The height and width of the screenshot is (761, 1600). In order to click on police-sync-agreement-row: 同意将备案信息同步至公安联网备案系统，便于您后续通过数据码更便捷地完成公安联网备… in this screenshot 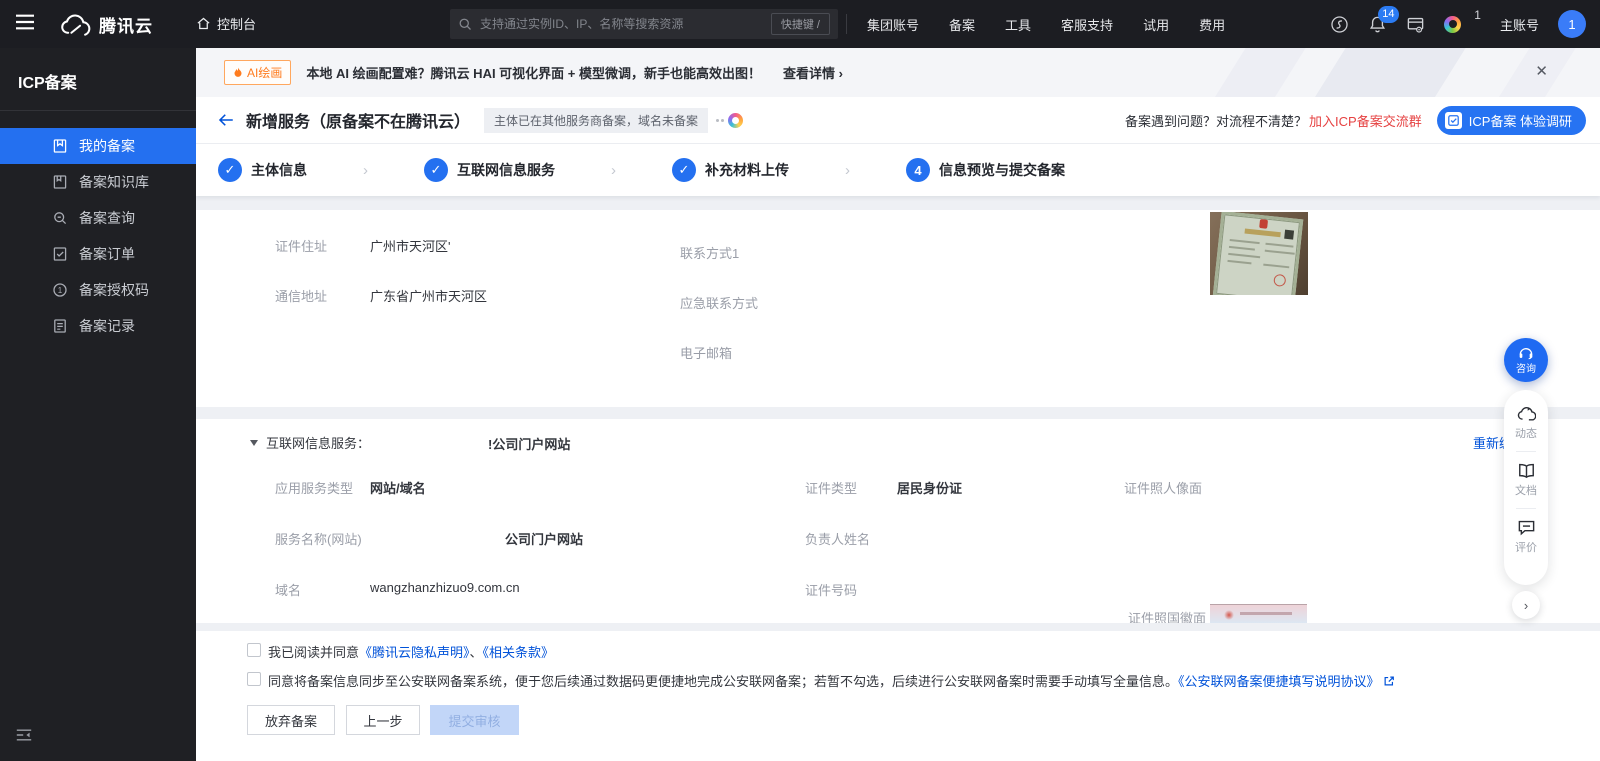, I will do `click(821, 680)`.